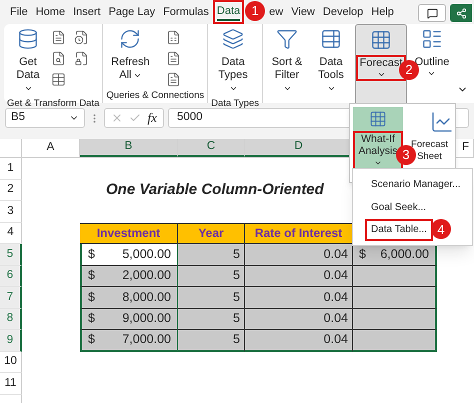 The height and width of the screenshot is (403, 474). Describe the element at coordinates (129, 148) in the screenshot. I see `column-header: B` at that location.